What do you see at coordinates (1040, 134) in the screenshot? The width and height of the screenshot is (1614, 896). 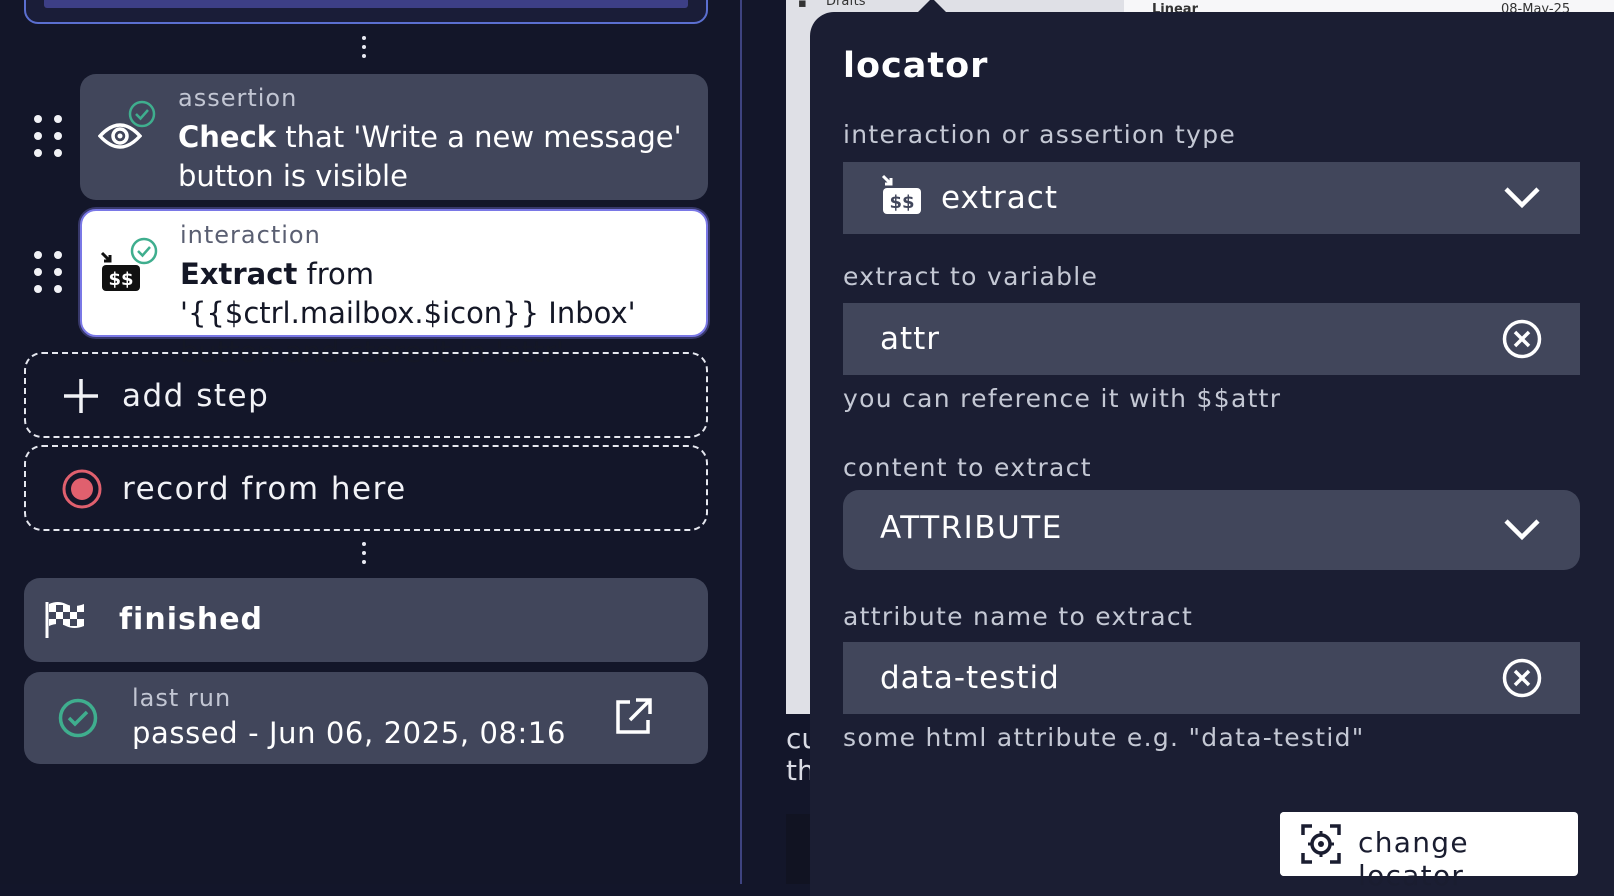 I see `type-label: interaction or assertion type` at bounding box center [1040, 134].